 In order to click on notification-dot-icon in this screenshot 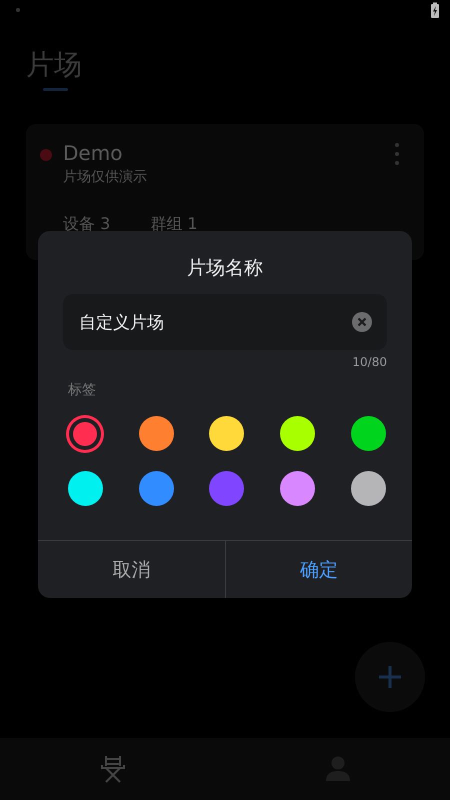, I will do `click(18, 10)`.